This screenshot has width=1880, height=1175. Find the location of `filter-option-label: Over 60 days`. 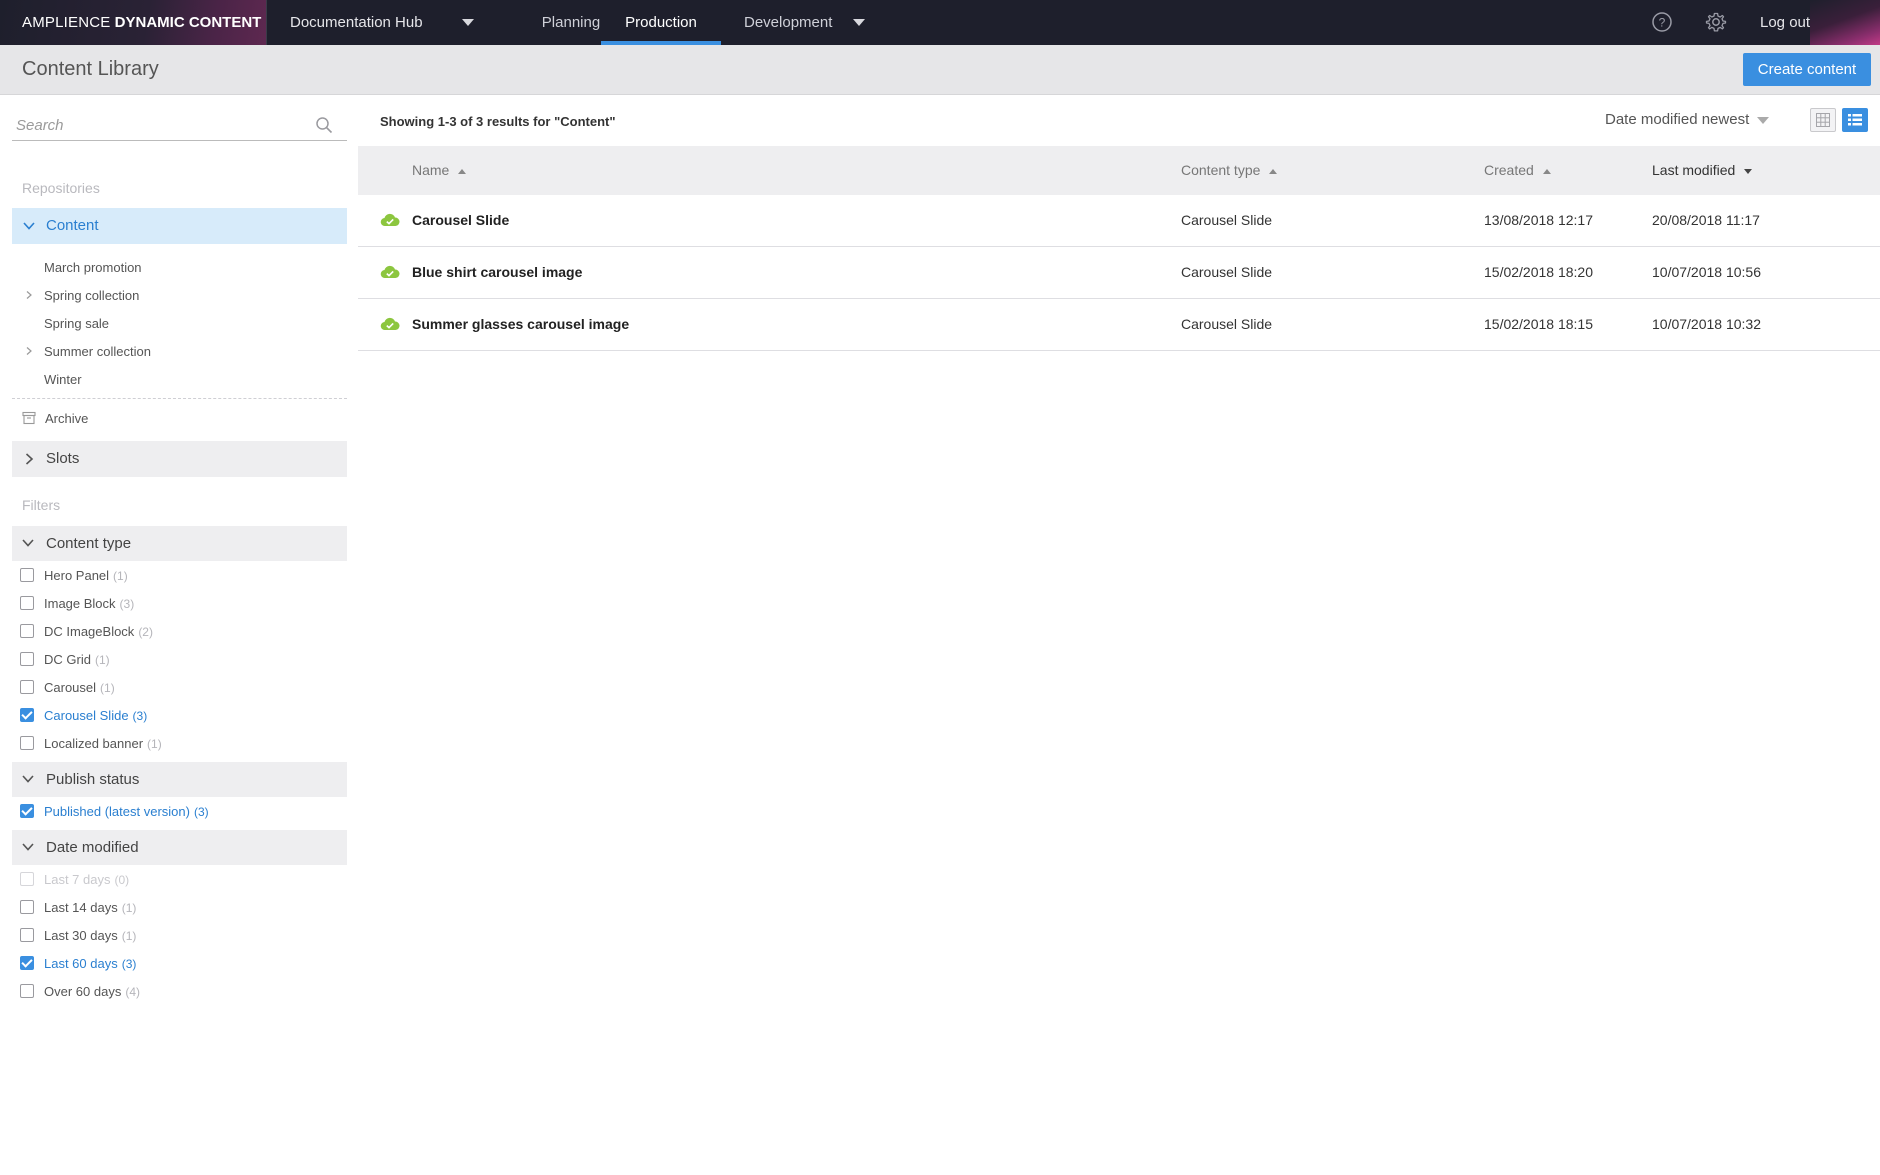

filter-option-label: Over 60 days is located at coordinates (83, 991).